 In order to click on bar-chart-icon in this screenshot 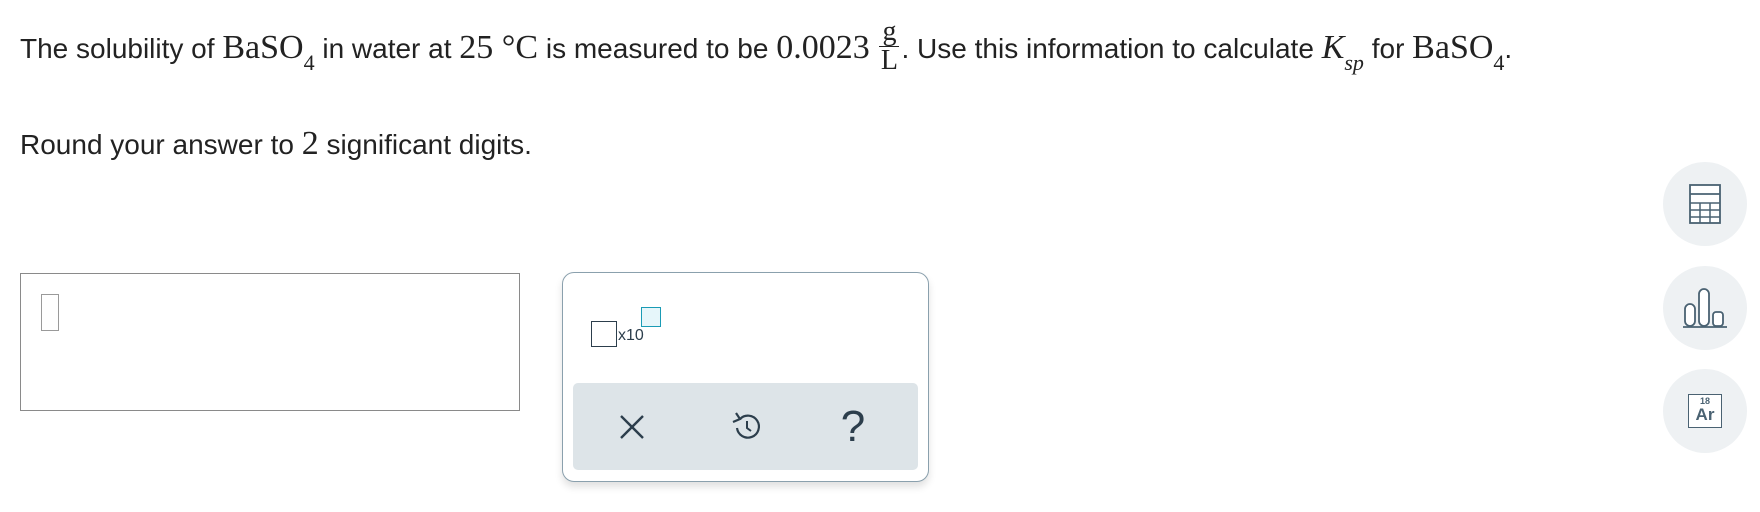, I will do `click(1705, 308)`.